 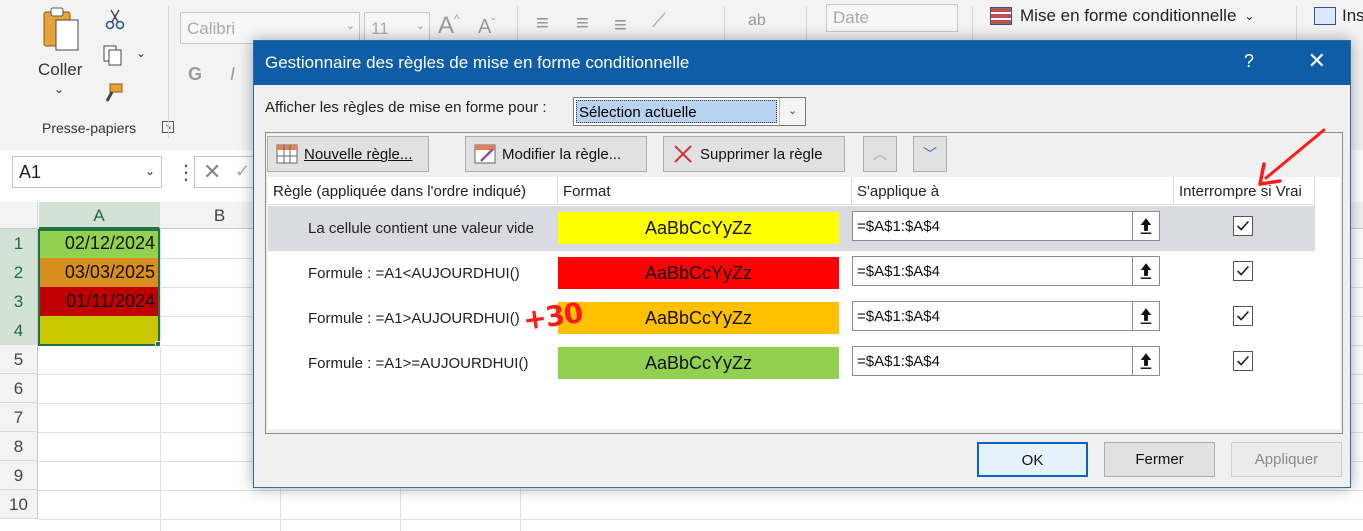 I want to click on row-header: 6, so click(x=19, y=388).